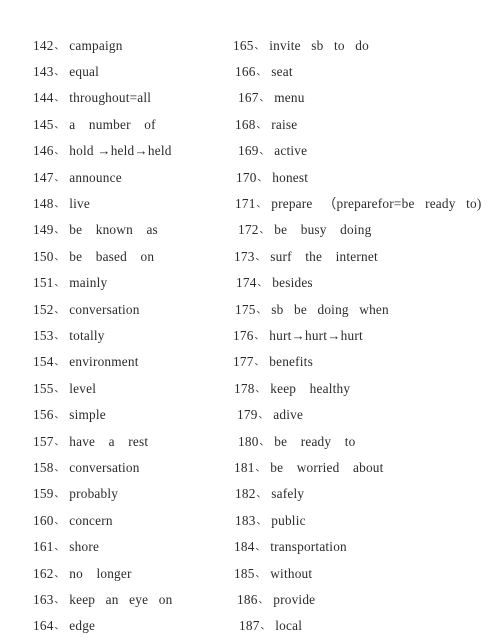 This screenshot has width=500, height=641. What do you see at coordinates (83, 388) in the screenshot?
I see `entry-term: level` at bounding box center [83, 388].